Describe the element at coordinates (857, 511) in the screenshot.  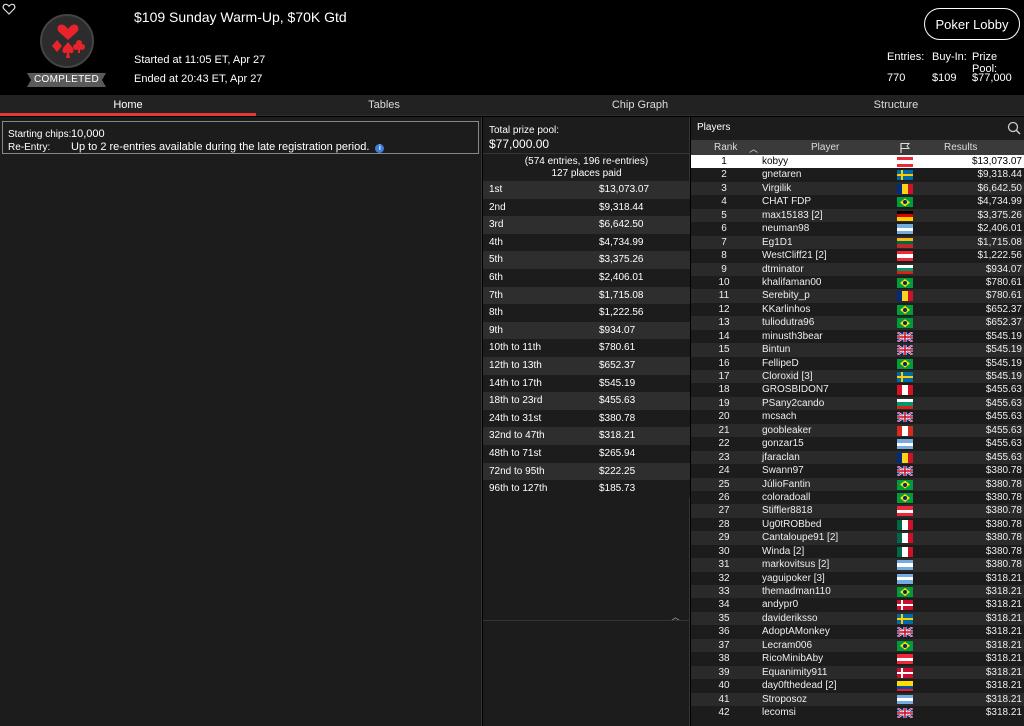
I see `player-row: 27 Stiffler8818 $380.78` at that location.